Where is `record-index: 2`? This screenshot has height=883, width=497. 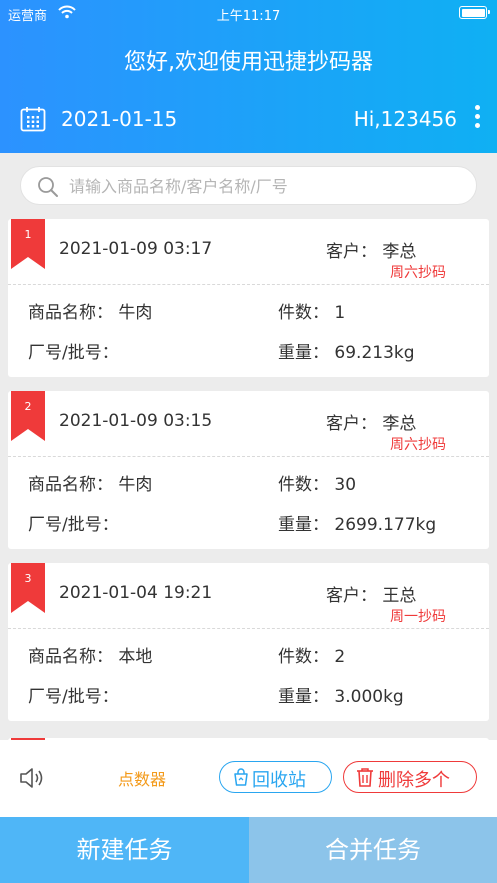 record-index: 2 is located at coordinates (28, 406).